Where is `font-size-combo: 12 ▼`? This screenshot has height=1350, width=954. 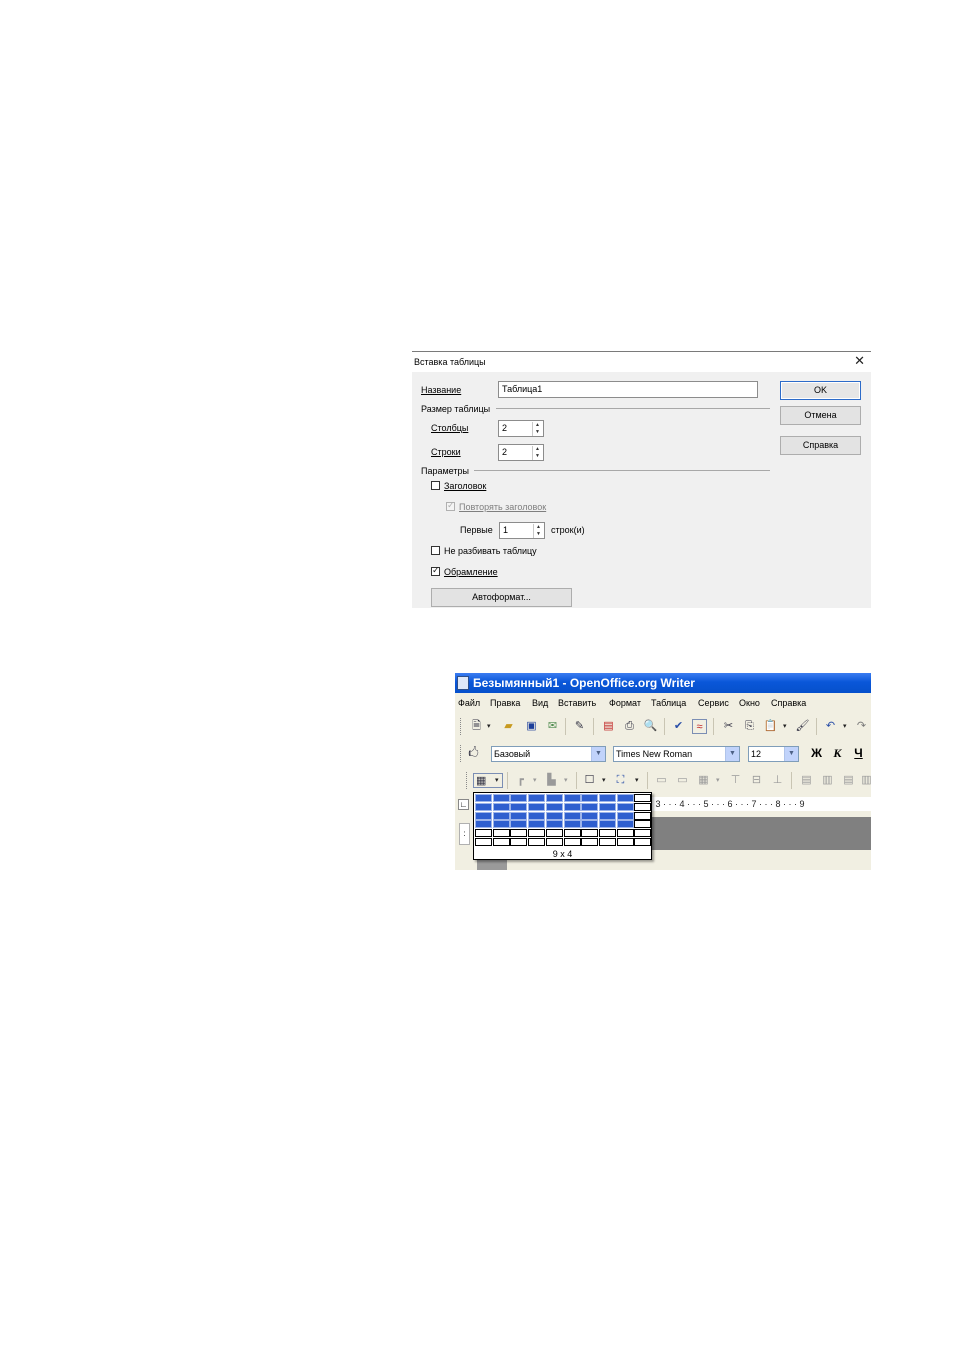 font-size-combo: 12 ▼ is located at coordinates (773, 754).